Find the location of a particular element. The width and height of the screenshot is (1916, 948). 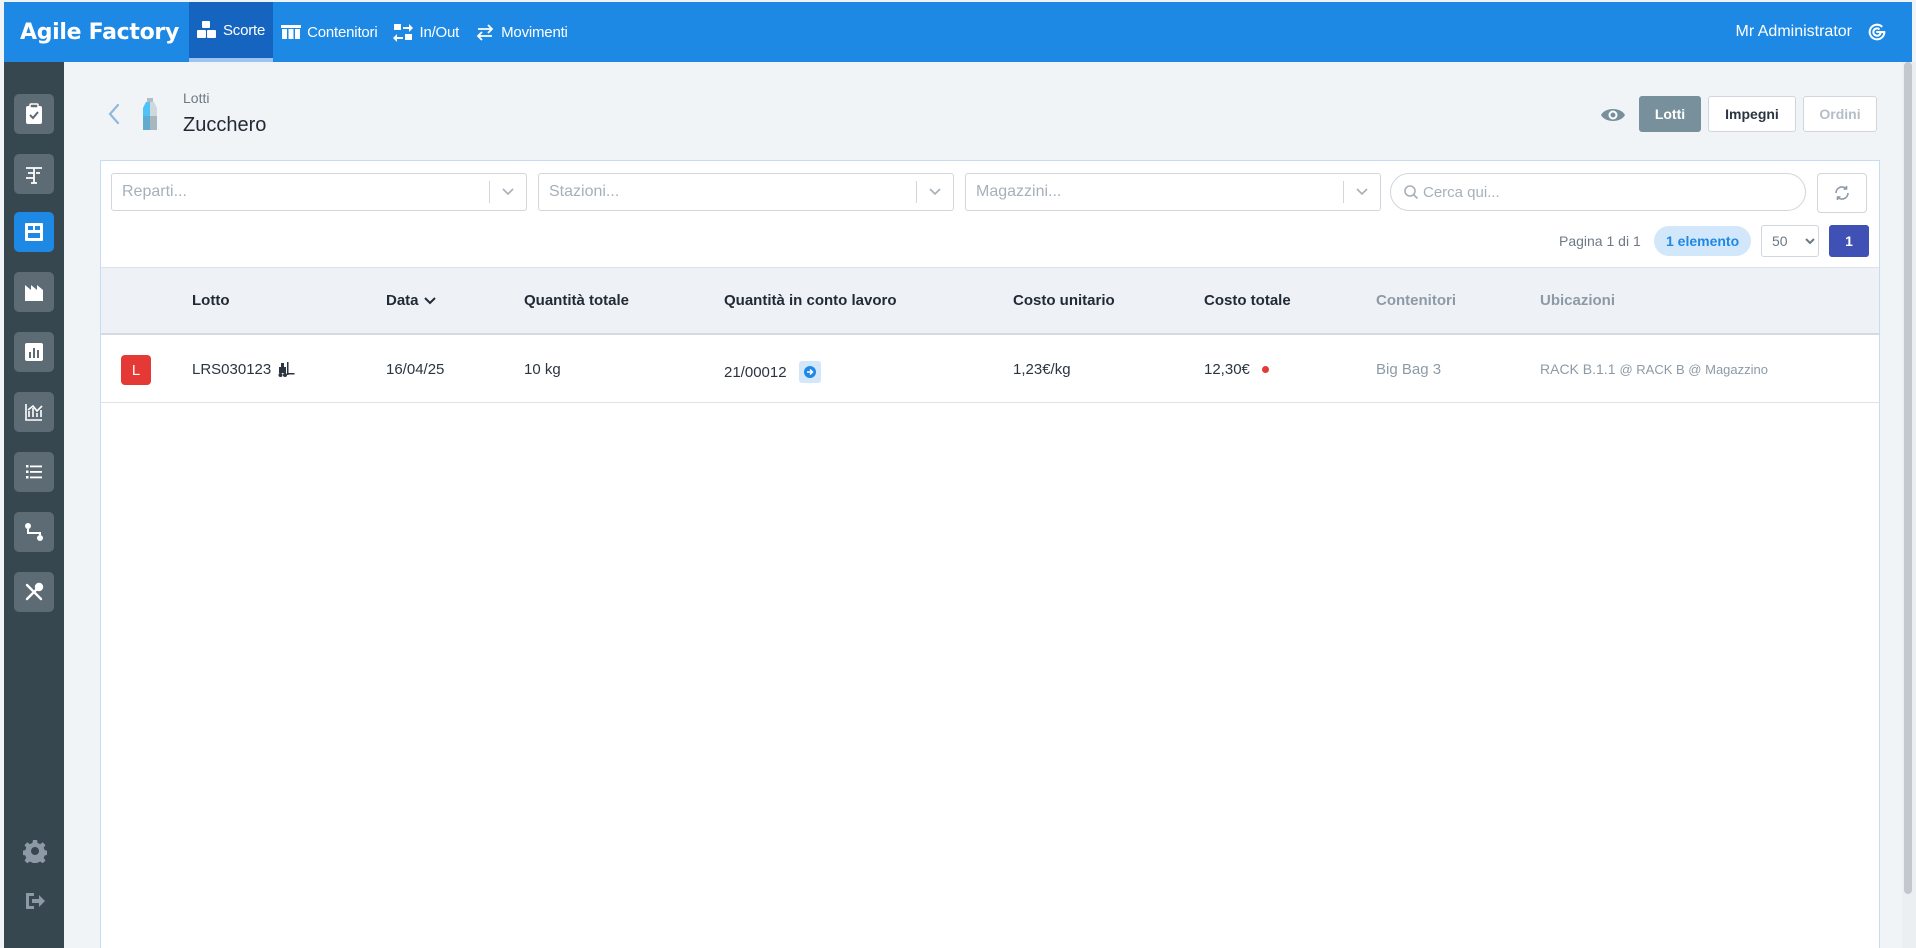

gear-icon is located at coordinates (35, 851).